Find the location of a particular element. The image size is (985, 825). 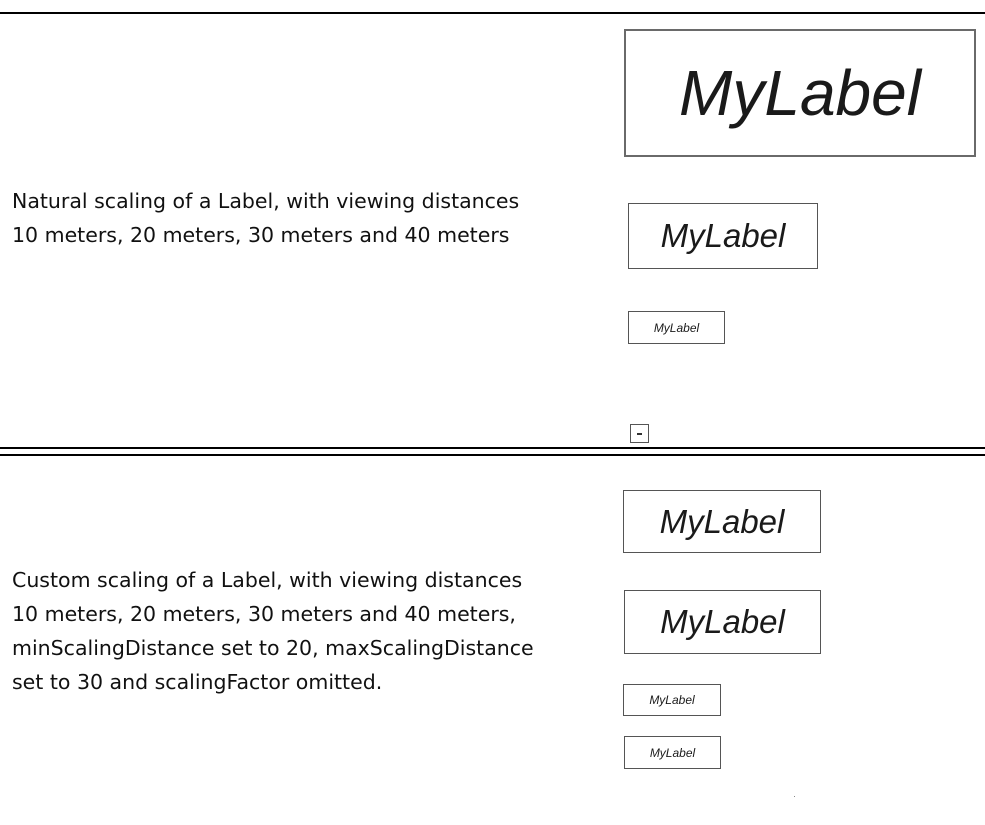

label-text-dot is located at coordinates (639, 433).